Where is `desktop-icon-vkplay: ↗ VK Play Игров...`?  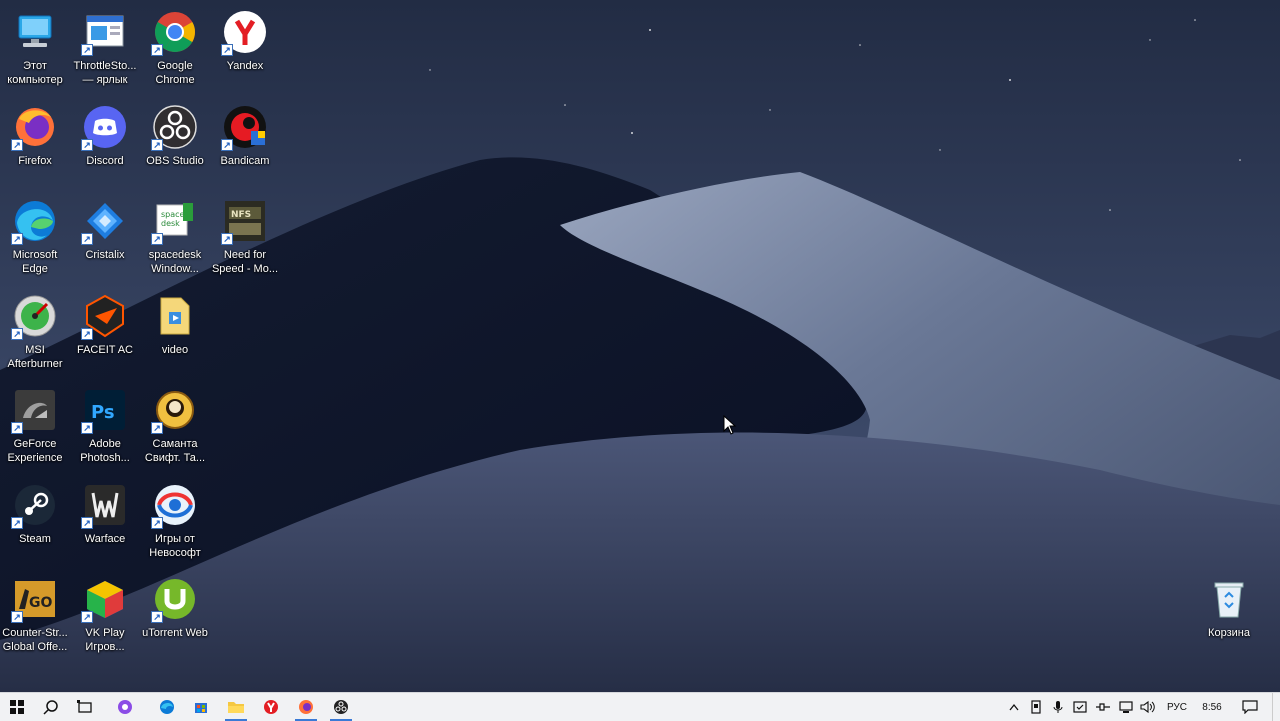
desktop-icon-vkplay: ↗ VK Play Игров... is located at coordinates (105, 614).